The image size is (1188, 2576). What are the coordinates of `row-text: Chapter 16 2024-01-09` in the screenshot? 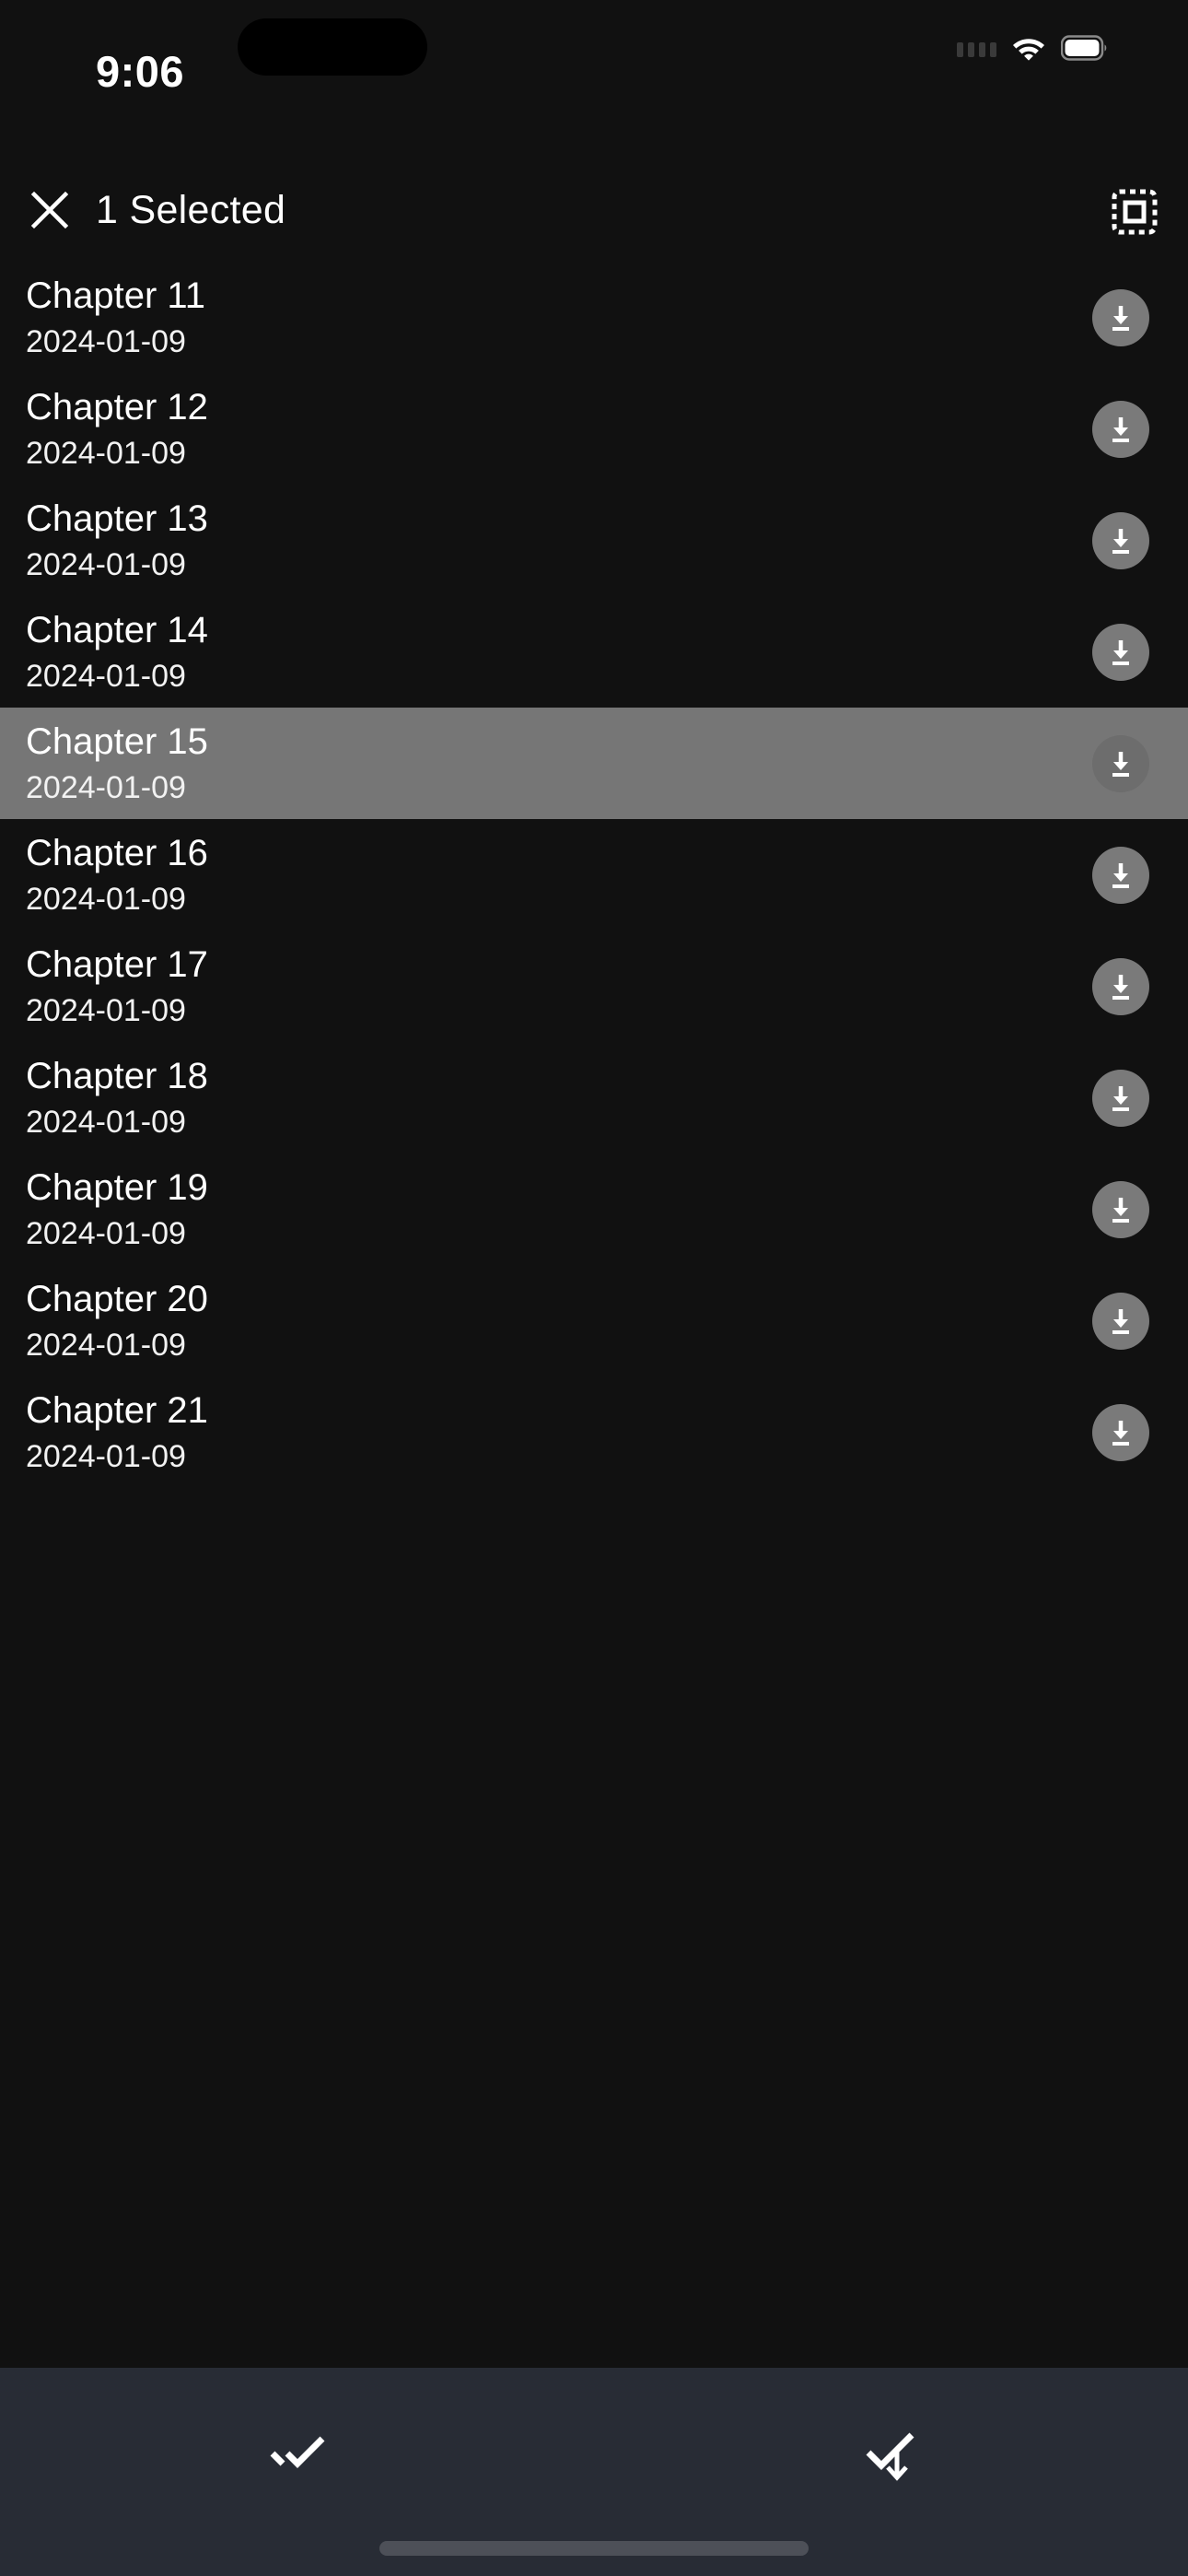 It's located at (117, 875).